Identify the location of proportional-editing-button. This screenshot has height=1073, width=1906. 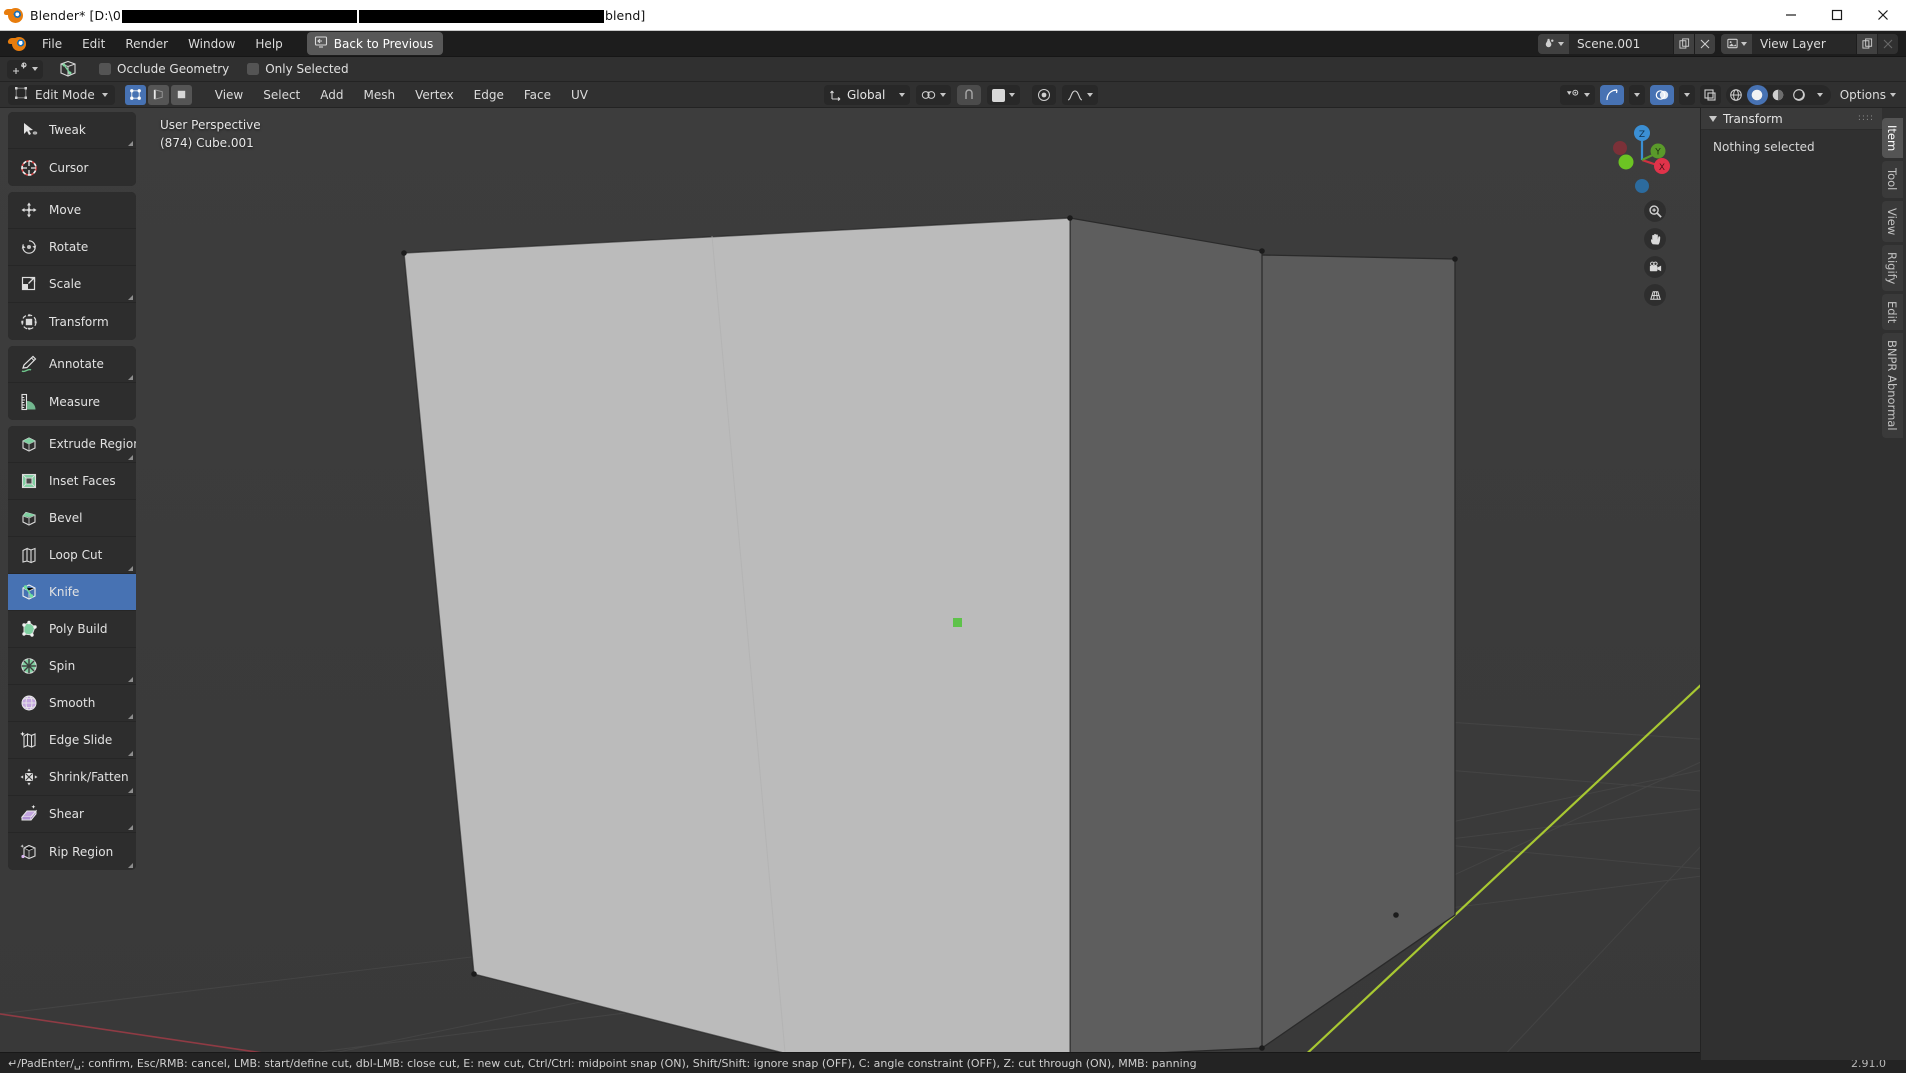
(1044, 95).